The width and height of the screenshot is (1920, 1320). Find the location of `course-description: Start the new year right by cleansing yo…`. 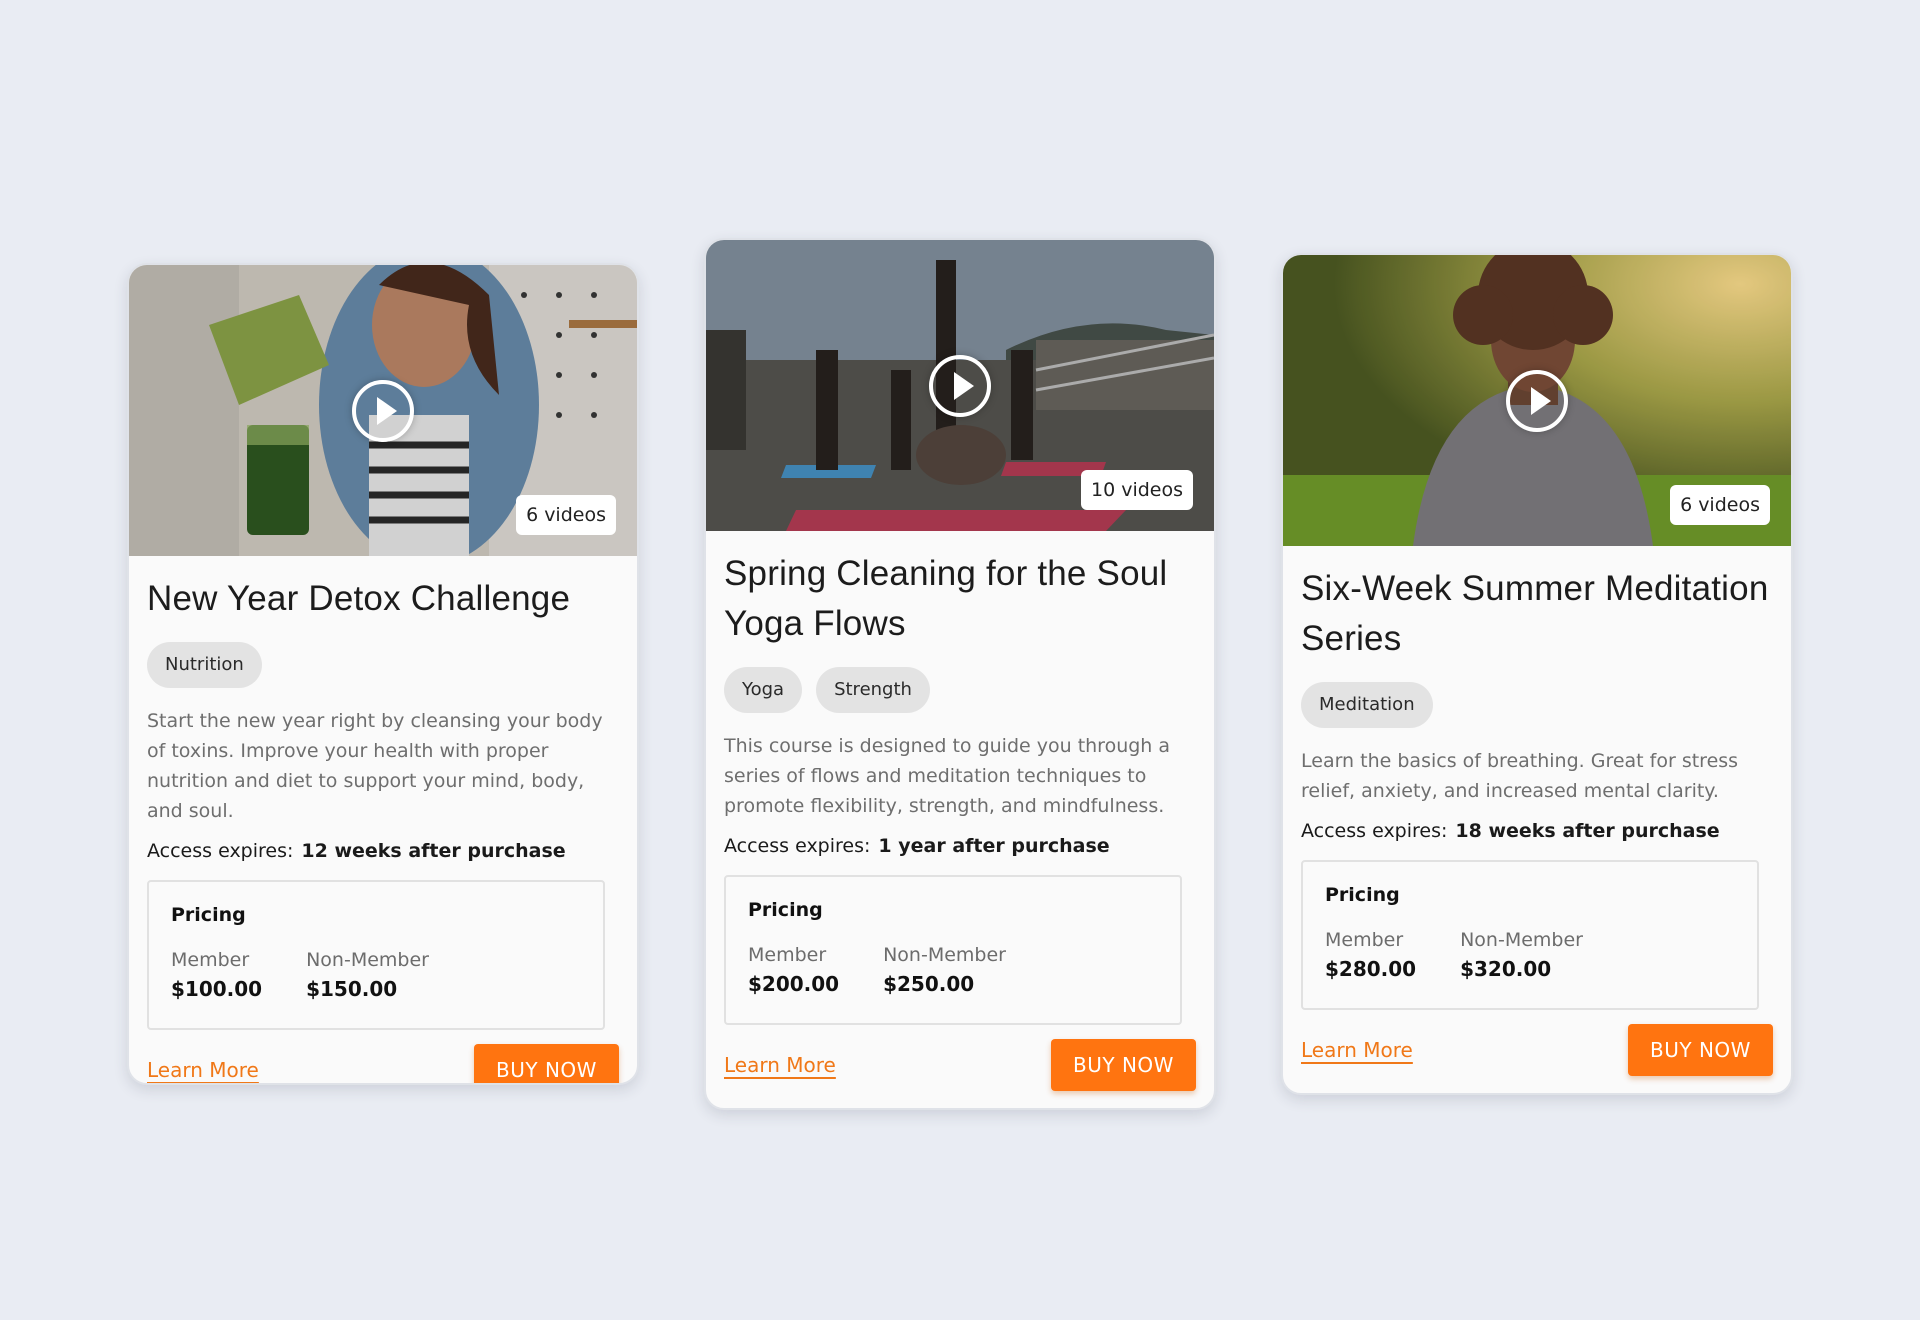

course-description: Start the new year right by cleansing yo… is located at coordinates (375, 766).